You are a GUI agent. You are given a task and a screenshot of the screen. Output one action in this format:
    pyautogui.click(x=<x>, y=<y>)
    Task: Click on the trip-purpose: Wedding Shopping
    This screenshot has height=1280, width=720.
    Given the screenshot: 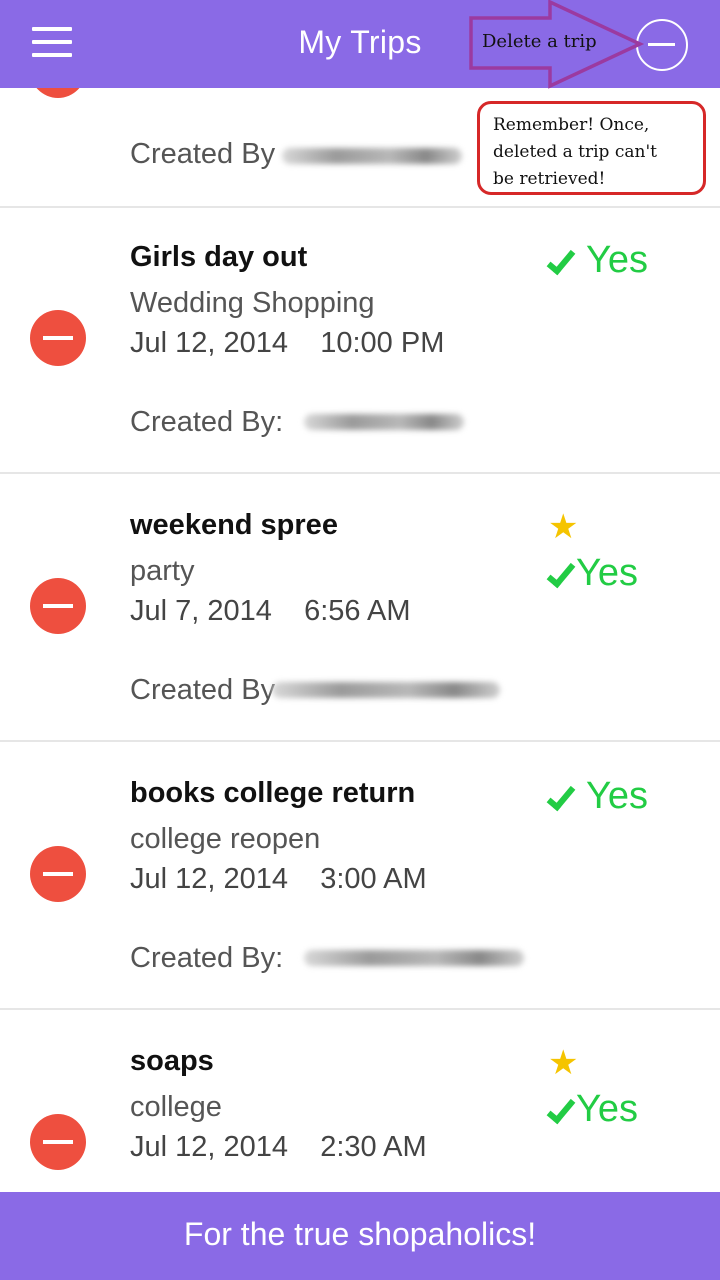 What is the action you would take?
    pyautogui.click(x=252, y=303)
    